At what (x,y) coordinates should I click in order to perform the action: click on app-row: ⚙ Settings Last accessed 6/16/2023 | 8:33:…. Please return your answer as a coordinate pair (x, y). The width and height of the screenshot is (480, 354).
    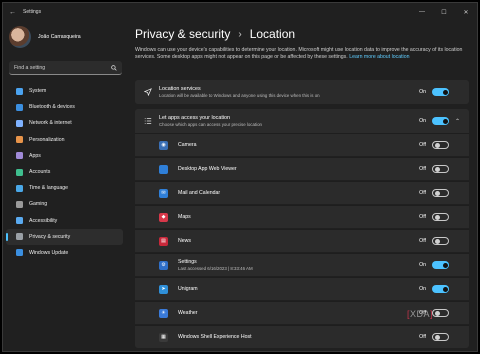
    Looking at the image, I should click on (302, 264).